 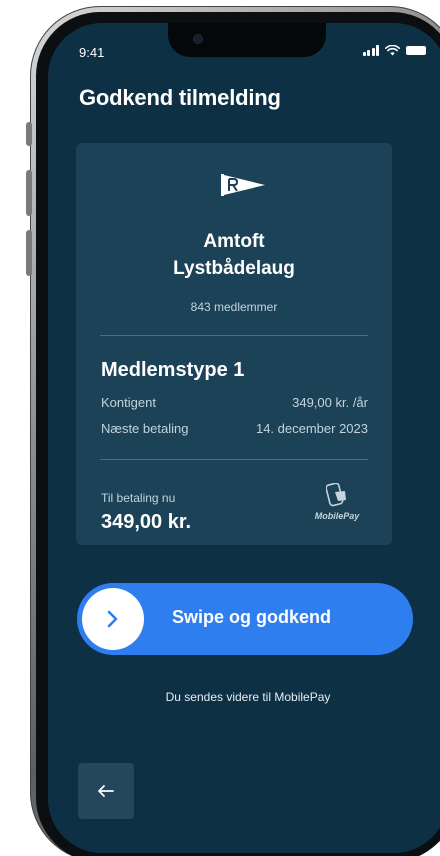 I want to click on back-button, so click(x=106, y=791).